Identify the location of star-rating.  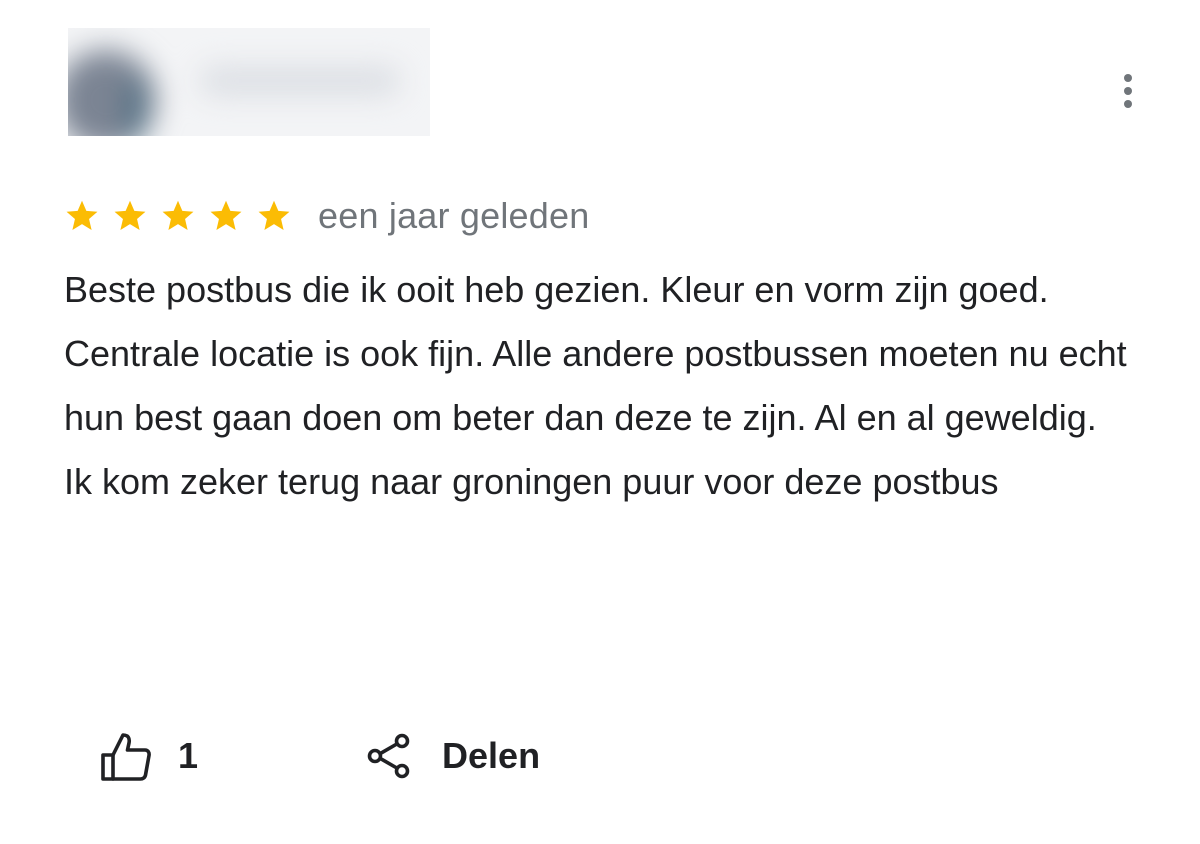
(178, 216).